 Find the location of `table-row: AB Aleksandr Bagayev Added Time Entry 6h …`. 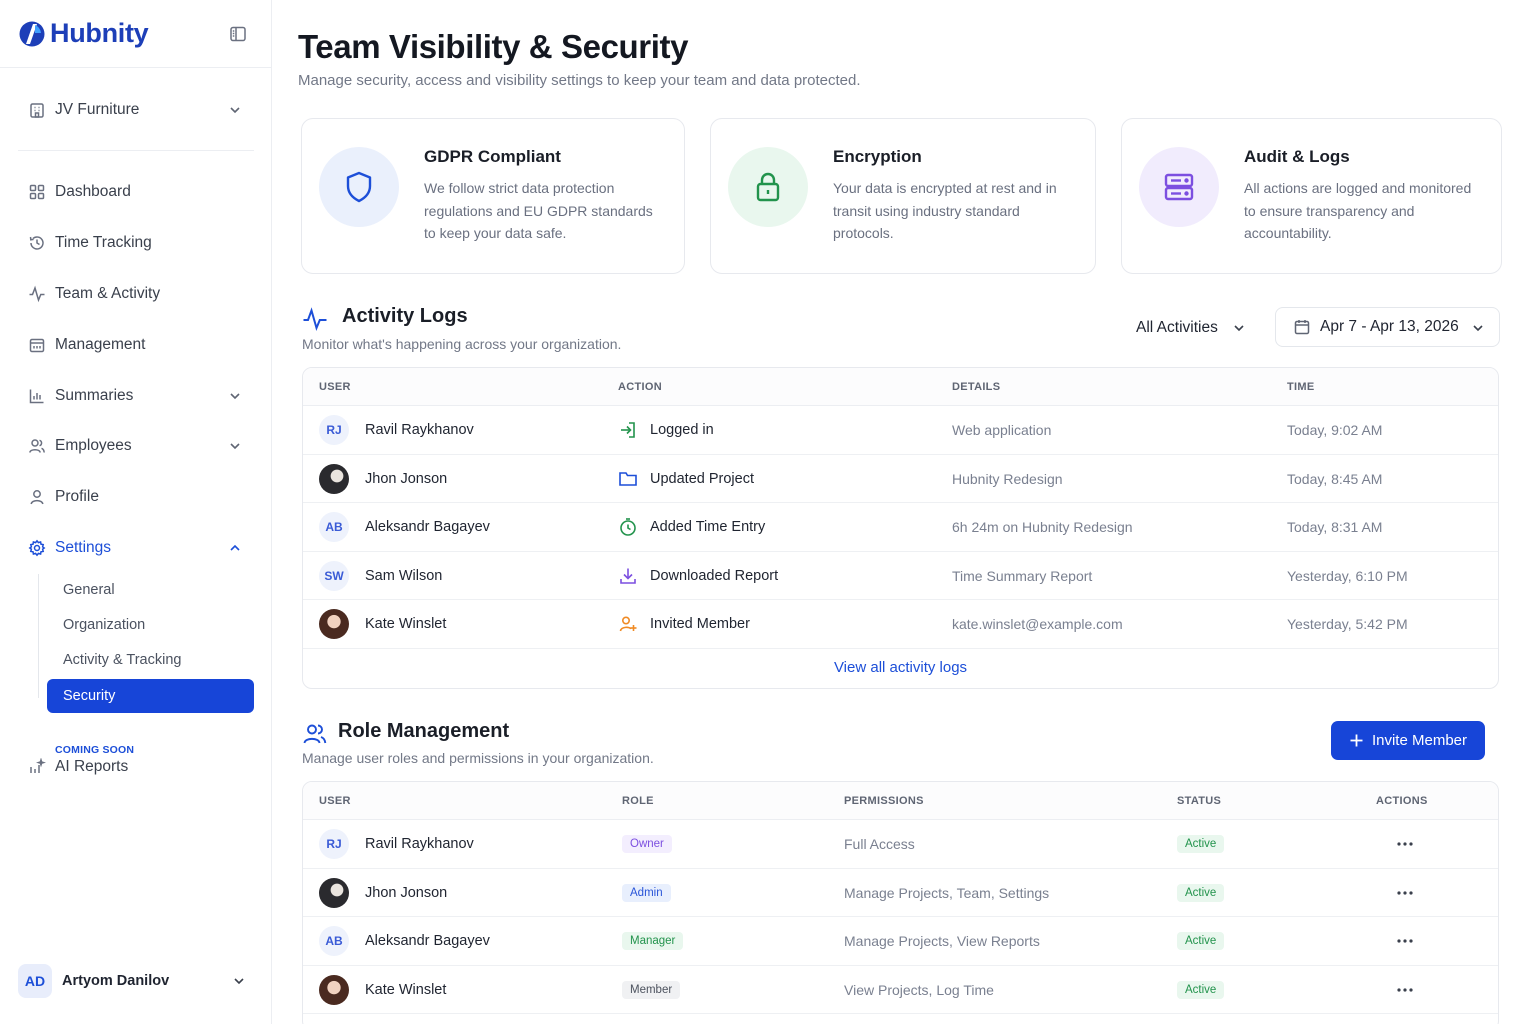

table-row: AB Aleksandr Bagayev Added Time Entry 6h … is located at coordinates (900, 527).